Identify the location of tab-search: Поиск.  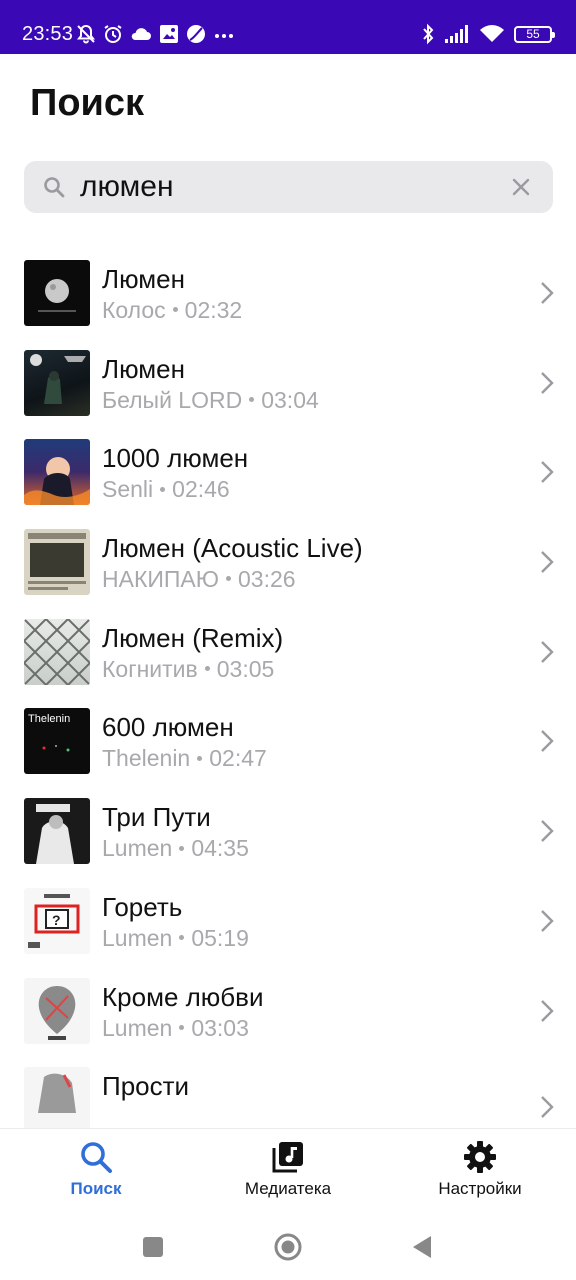
(96, 1169).